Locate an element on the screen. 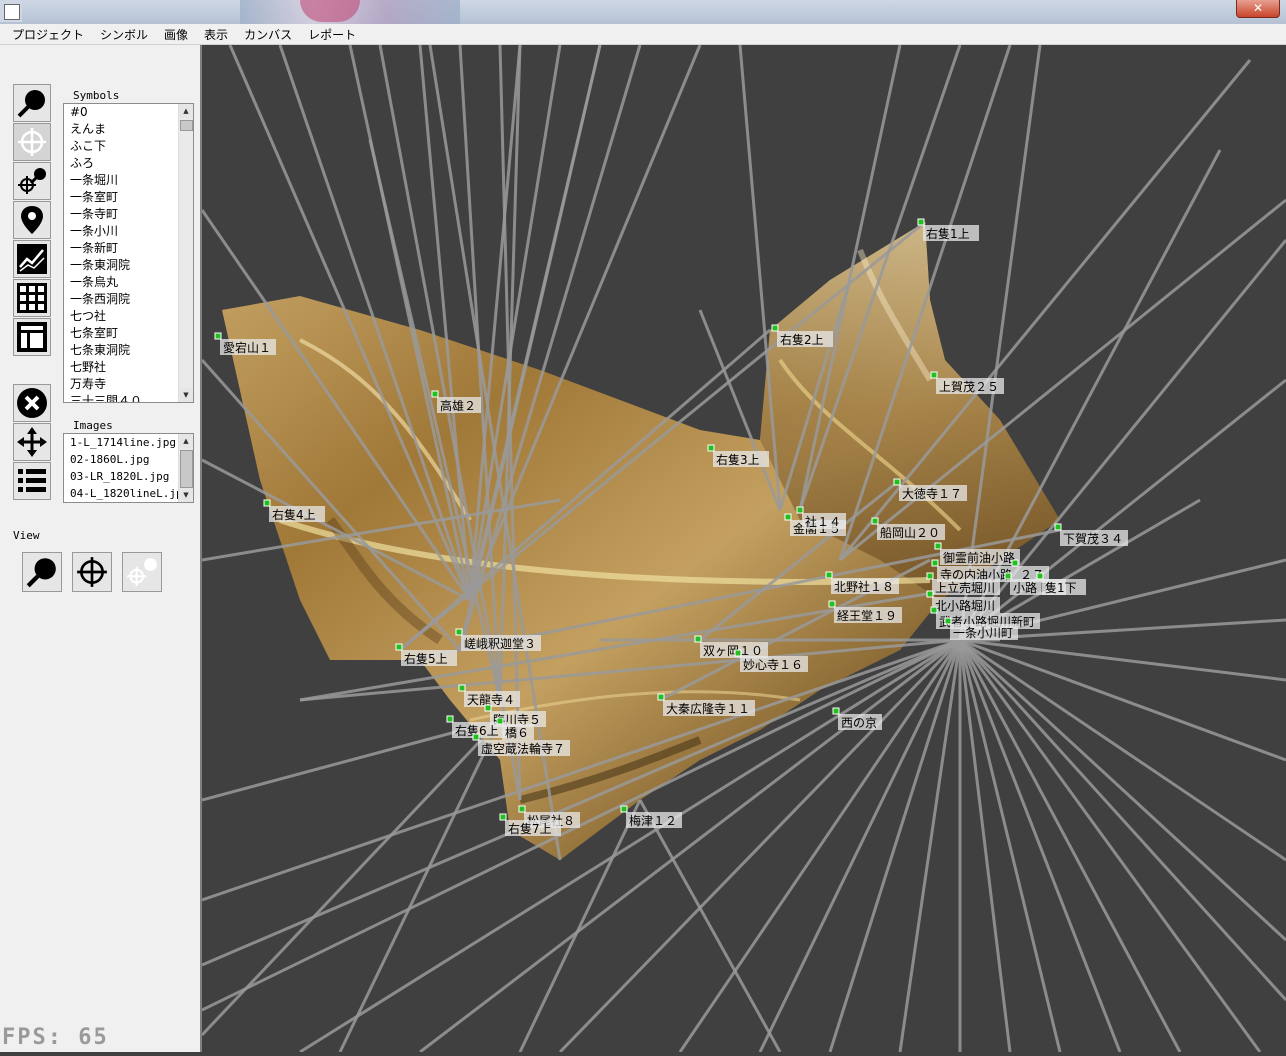 The width and height of the screenshot is (1286, 1056). symbol-list-item: 一条寺町 is located at coordinates (128, 214).